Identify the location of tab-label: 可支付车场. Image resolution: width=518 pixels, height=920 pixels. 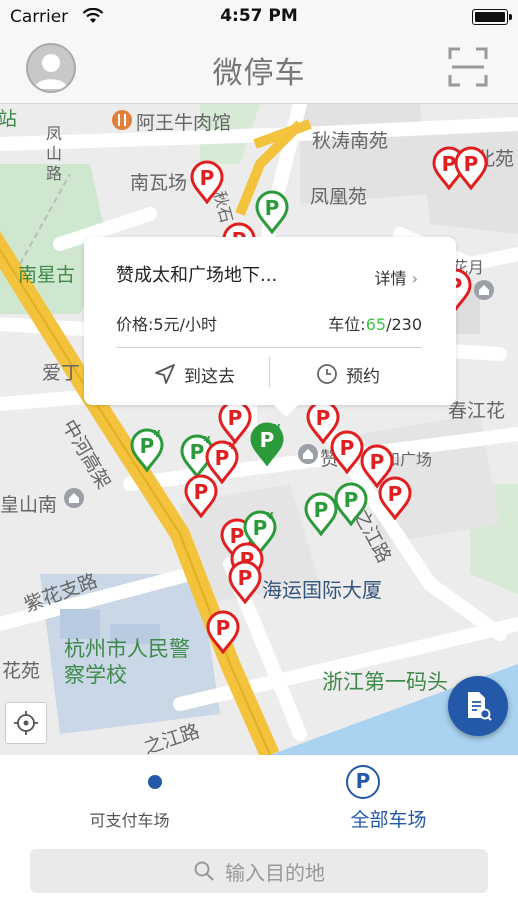
(129, 820).